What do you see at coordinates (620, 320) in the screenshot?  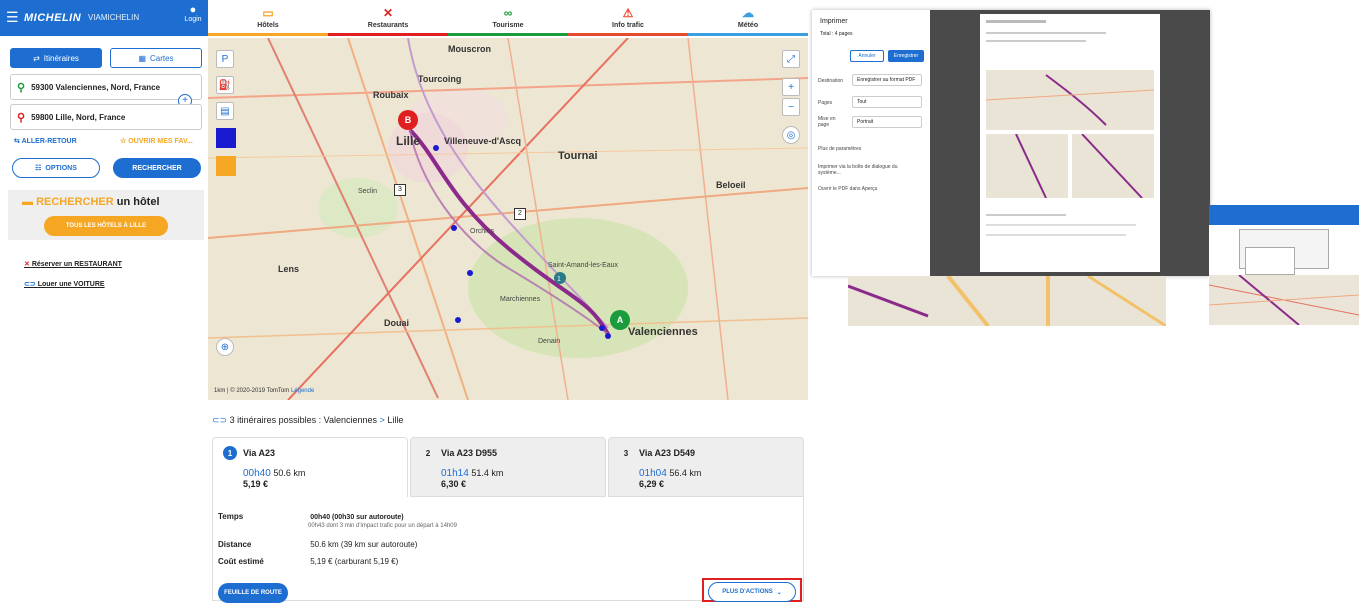 I see `origin-marker-icon: A` at bounding box center [620, 320].